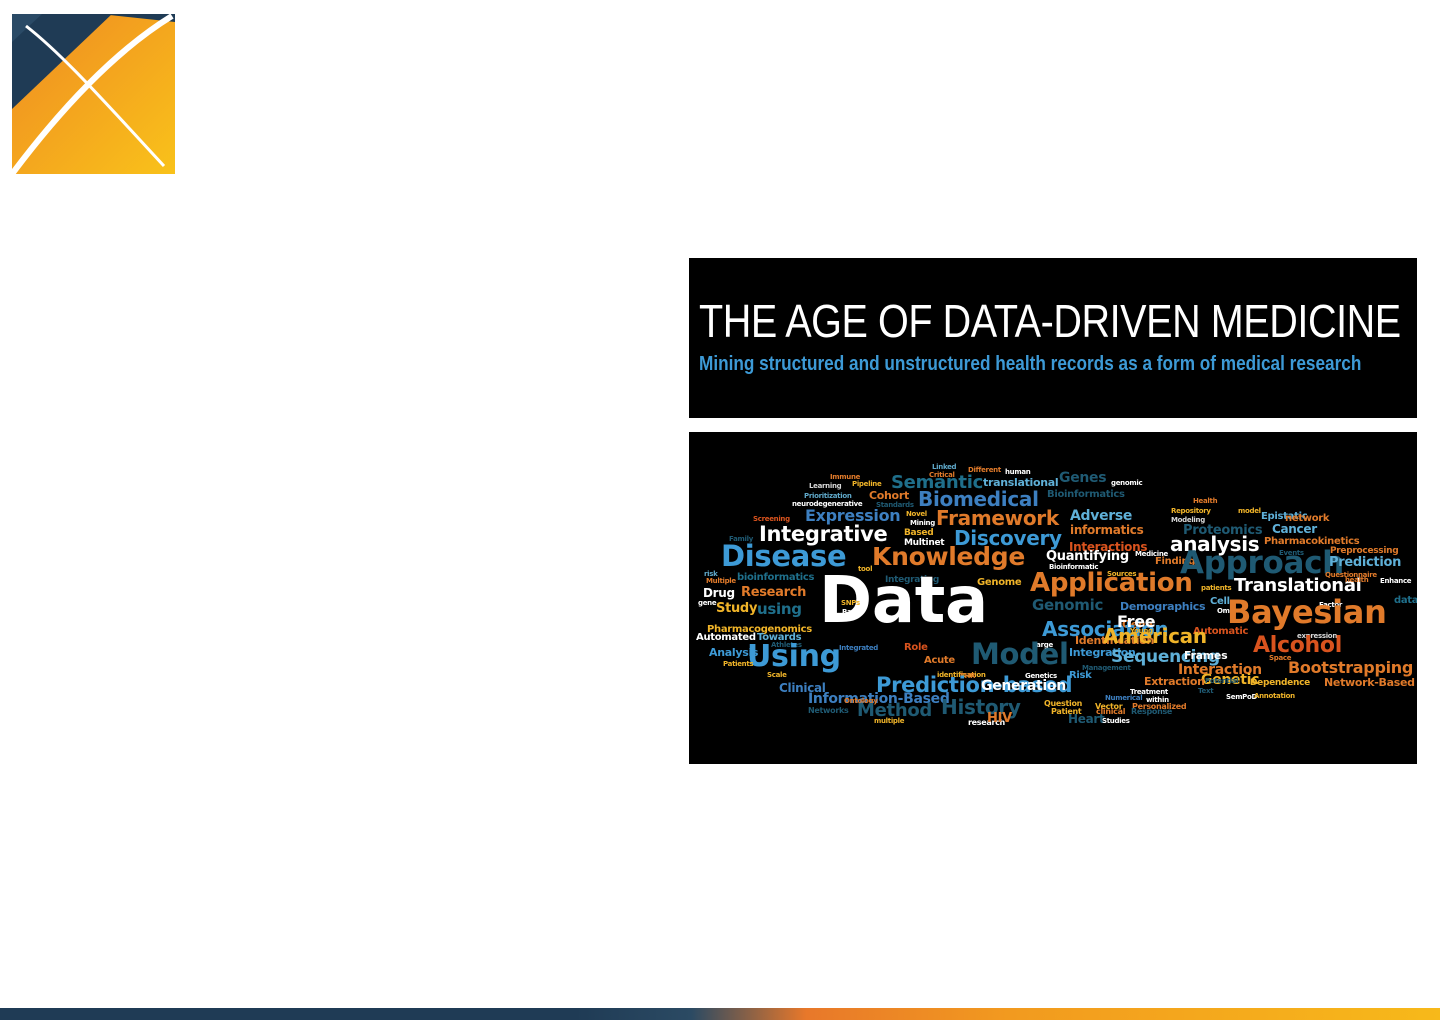 The height and width of the screenshot is (1020, 1440). What do you see at coordinates (919, 533) in the screenshot?
I see `word-cloud-term: Based` at bounding box center [919, 533].